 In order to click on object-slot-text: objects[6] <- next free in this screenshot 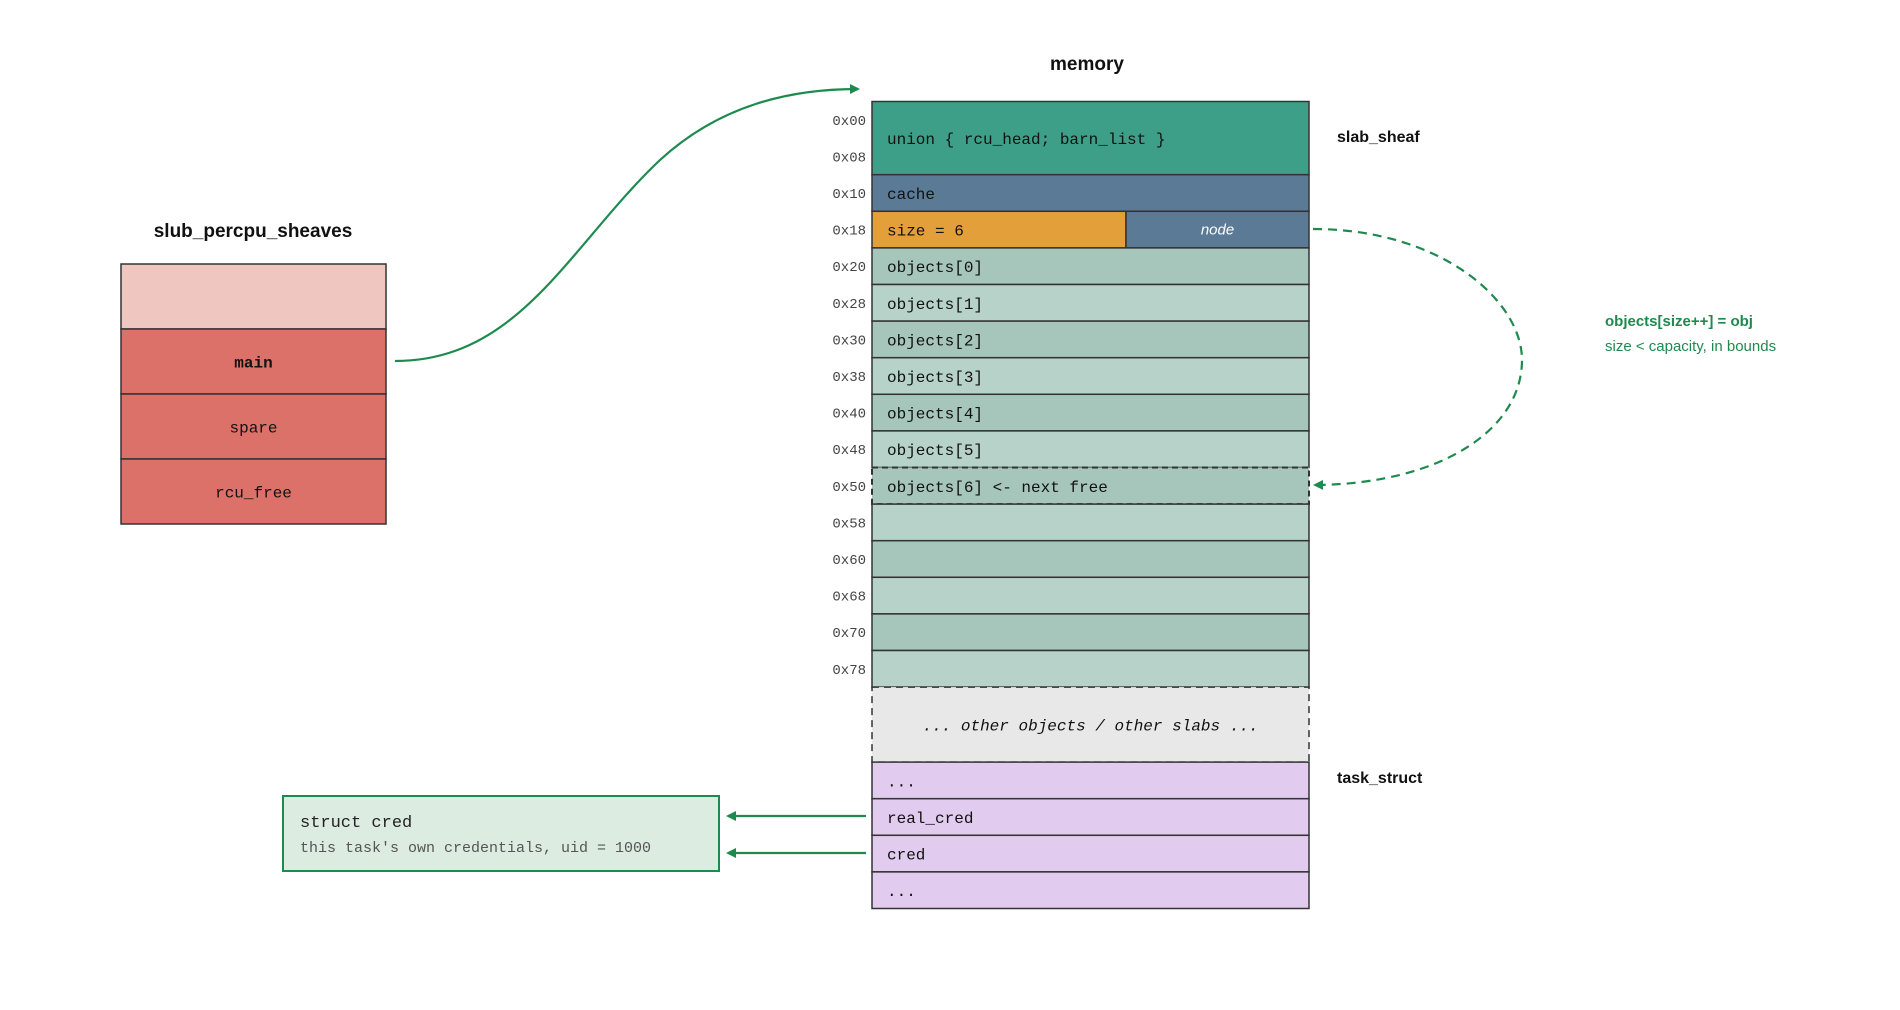, I will do `click(997, 488)`.